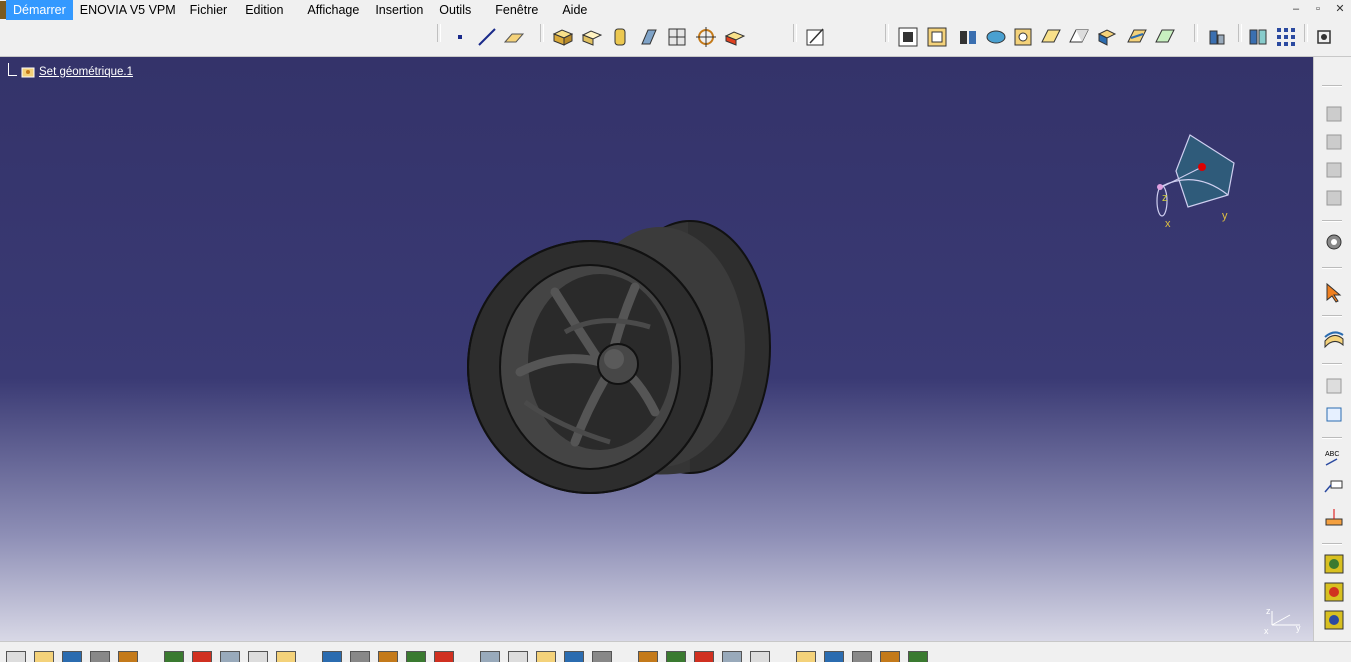 This screenshot has height=662, width=1351. What do you see at coordinates (286, 656) in the screenshot?
I see `whats-this-icon` at bounding box center [286, 656].